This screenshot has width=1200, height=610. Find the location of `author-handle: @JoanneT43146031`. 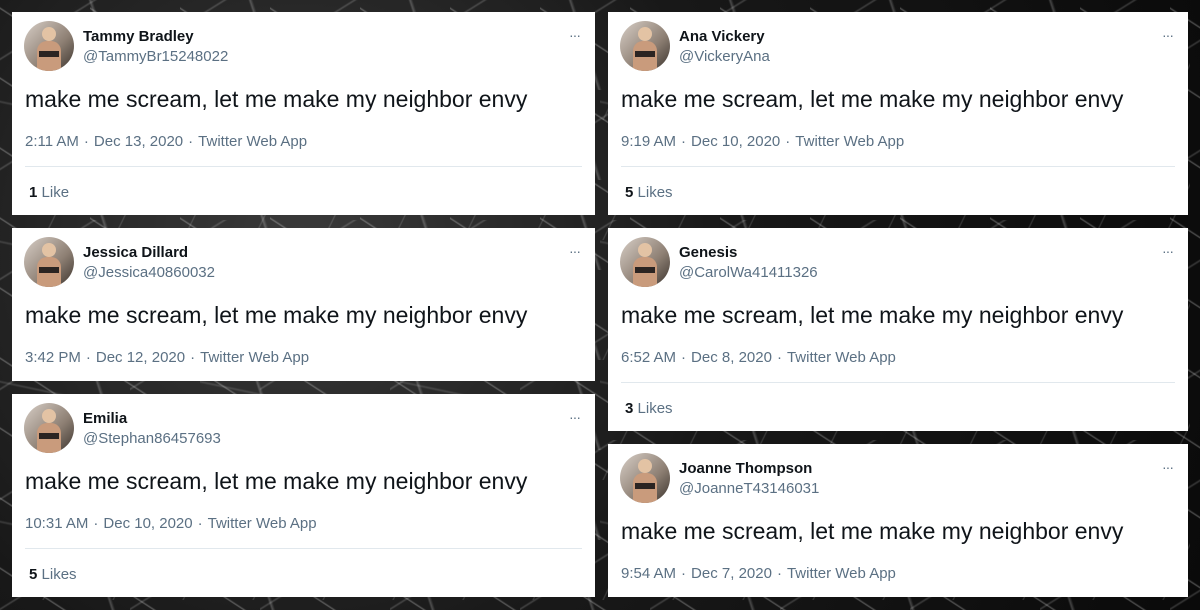

author-handle: @JoanneT43146031 is located at coordinates (749, 488).